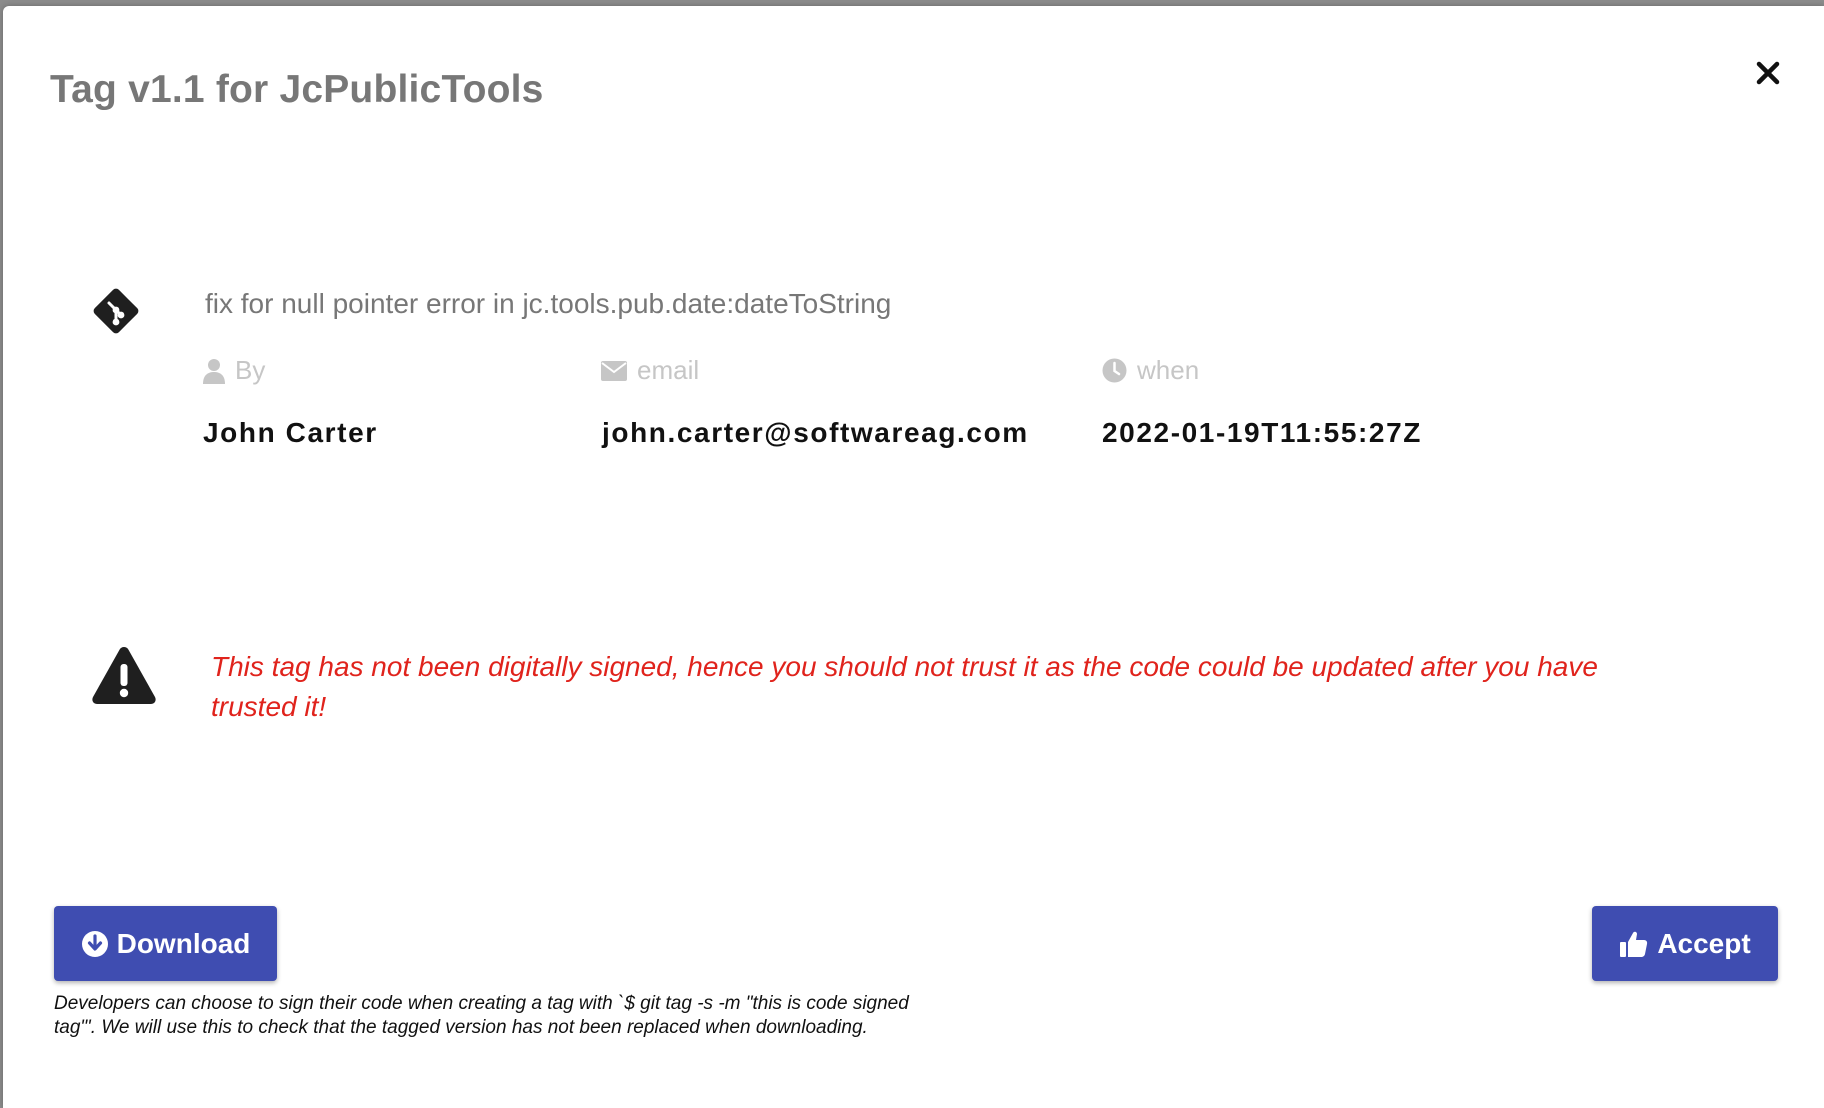 The image size is (1824, 1108). I want to click on when-value: 2022-01-19T11:55:27Z, so click(1262, 432).